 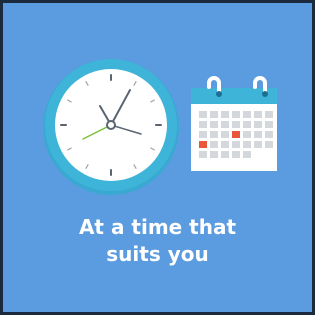 I want to click on caption-line-2: suits you, so click(x=157, y=254).